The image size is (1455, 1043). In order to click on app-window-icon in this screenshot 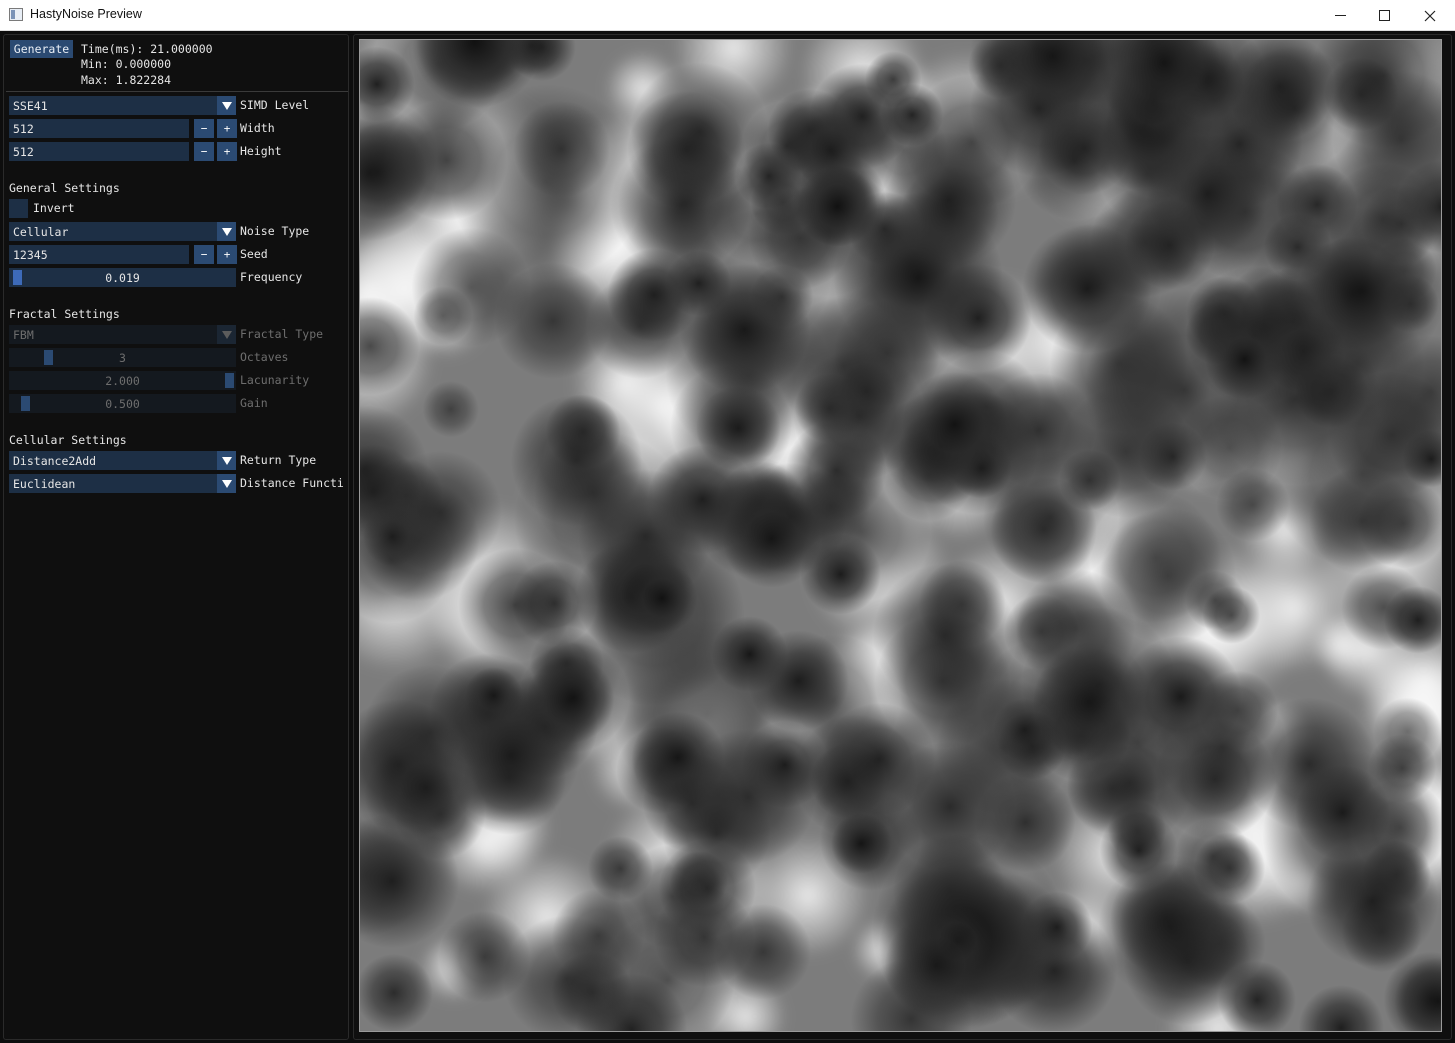, I will do `click(16, 14)`.